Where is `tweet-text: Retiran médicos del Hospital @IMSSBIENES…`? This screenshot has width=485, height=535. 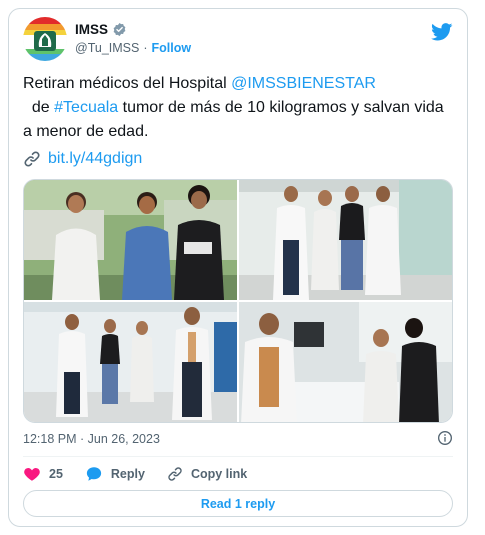 tweet-text: Retiran médicos del Hospital @IMSSBIENES… is located at coordinates (238, 108).